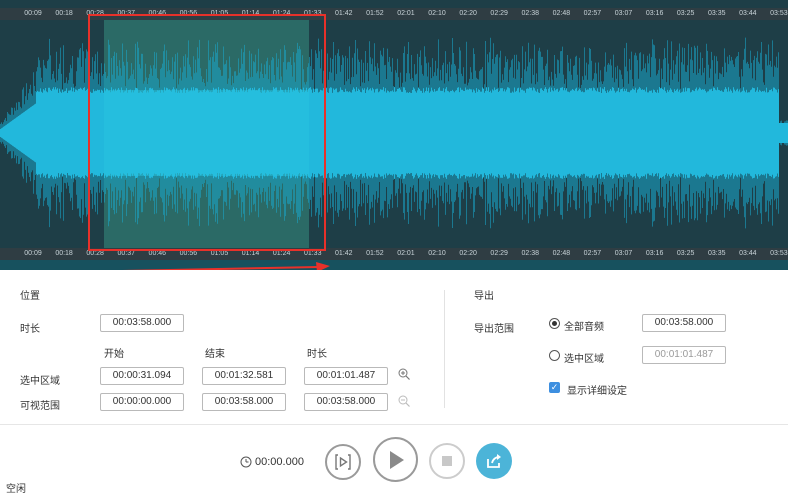 The image size is (788, 495). Describe the element at coordinates (114, 354) in the screenshot. I see `column-header-start: 开始` at that location.